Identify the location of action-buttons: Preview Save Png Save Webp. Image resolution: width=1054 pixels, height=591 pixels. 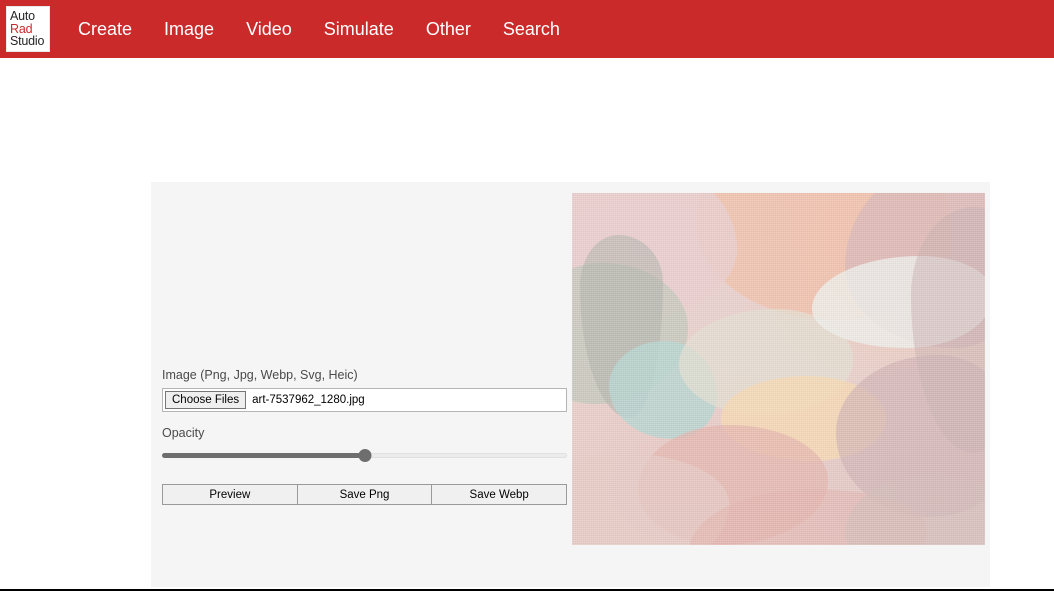
(365, 494).